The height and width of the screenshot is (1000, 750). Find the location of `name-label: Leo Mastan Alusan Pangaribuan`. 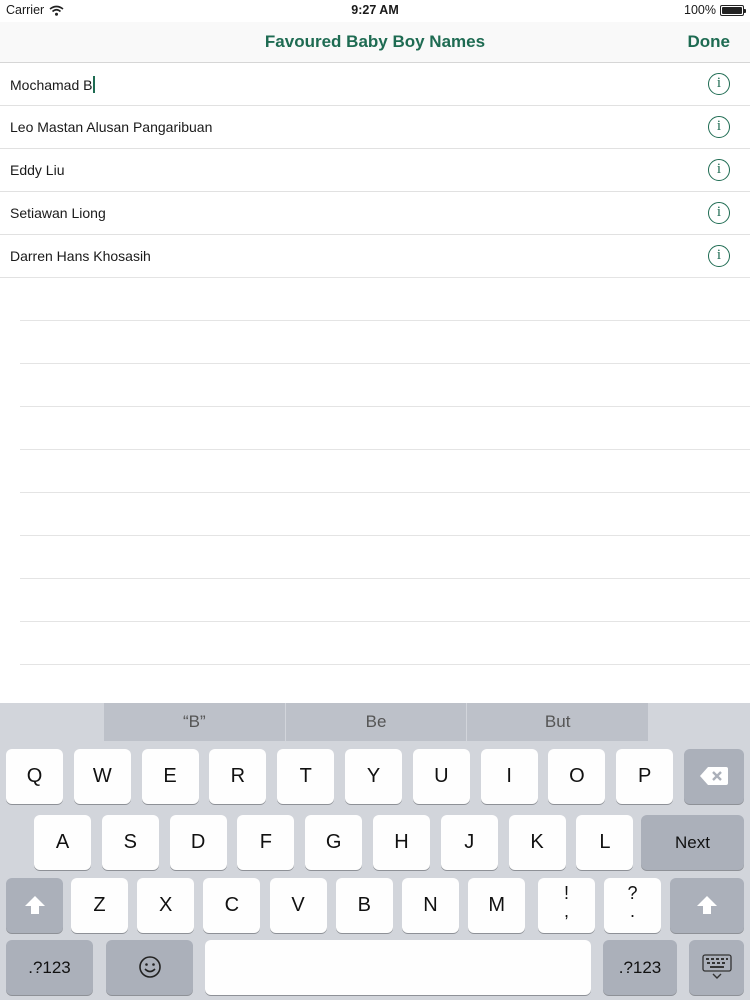

name-label: Leo Mastan Alusan Pangaribuan is located at coordinates (111, 127).